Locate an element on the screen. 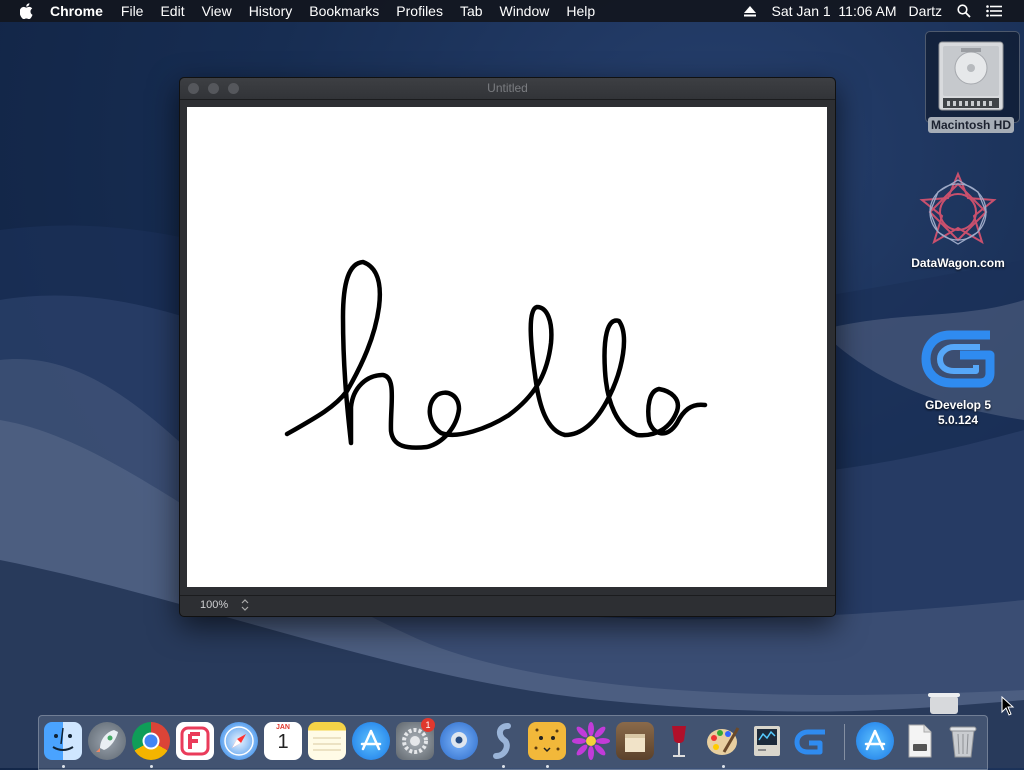 This screenshot has width=1024, height=770. hard-drive-icon is located at coordinates (970, 76).